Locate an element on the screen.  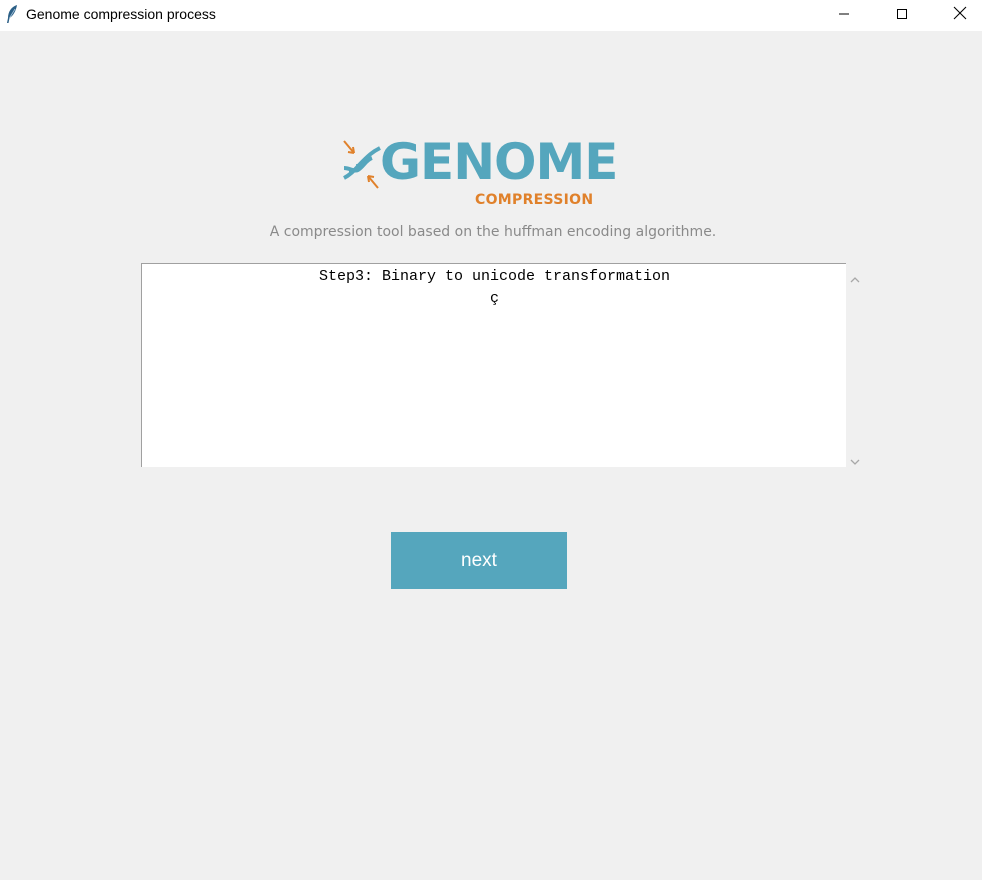
minimize-icon is located at coordinates (844, 16).